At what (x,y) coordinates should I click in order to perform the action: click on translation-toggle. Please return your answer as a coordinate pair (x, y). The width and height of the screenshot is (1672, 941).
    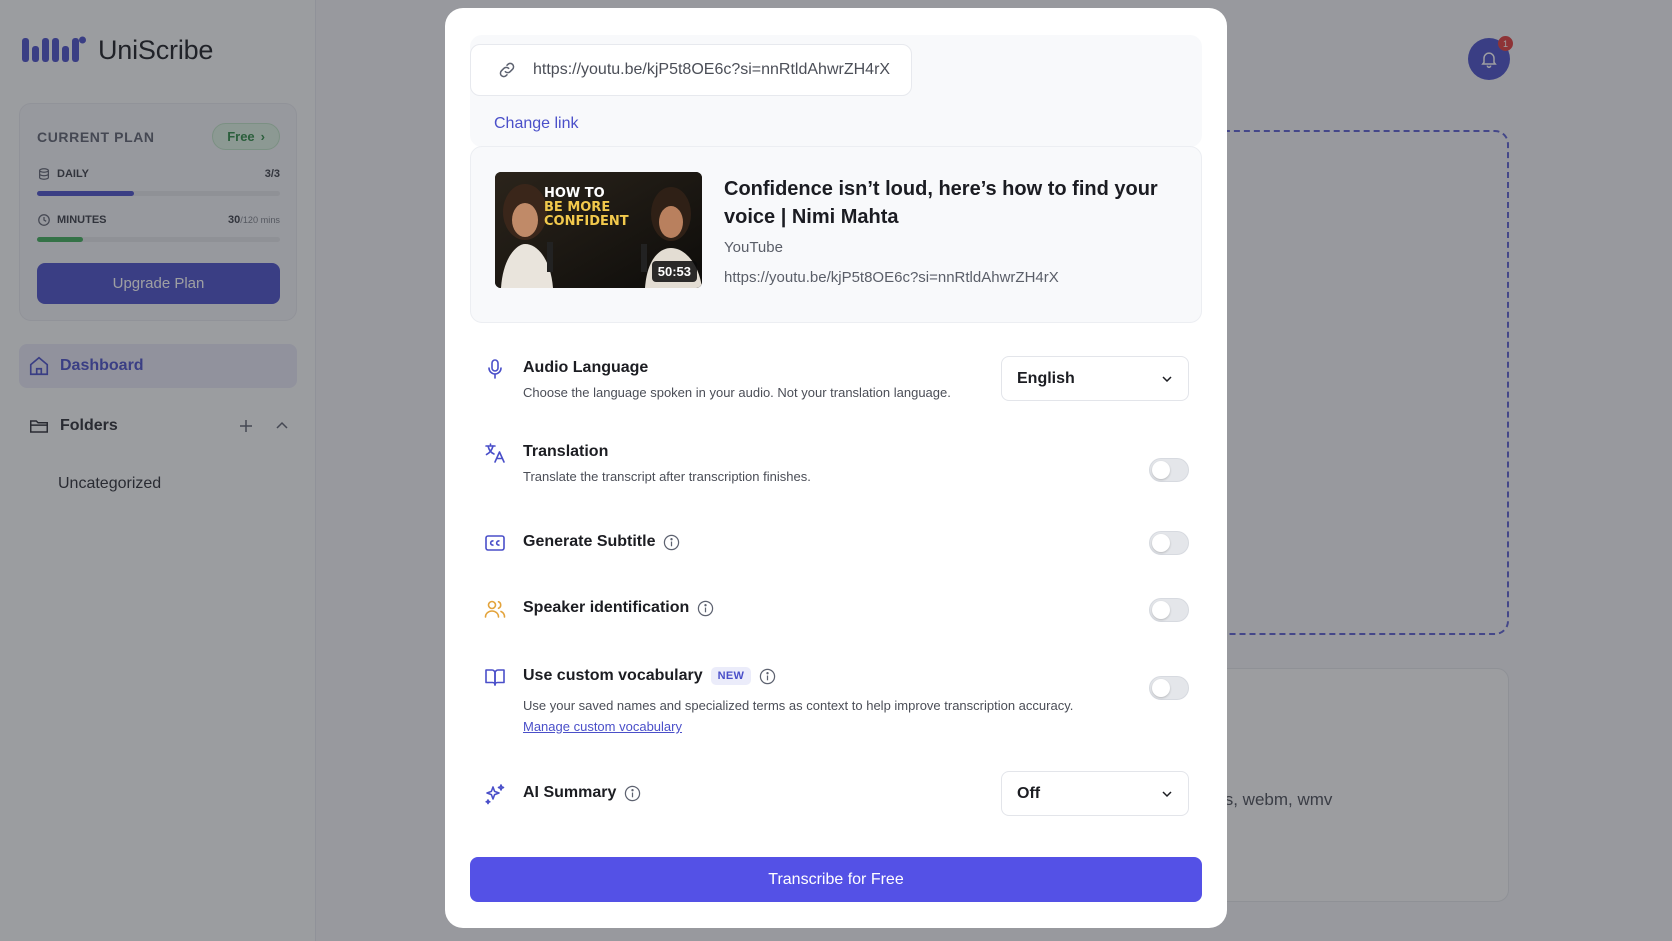
    Looking at the image, I should click on (1169, 470).